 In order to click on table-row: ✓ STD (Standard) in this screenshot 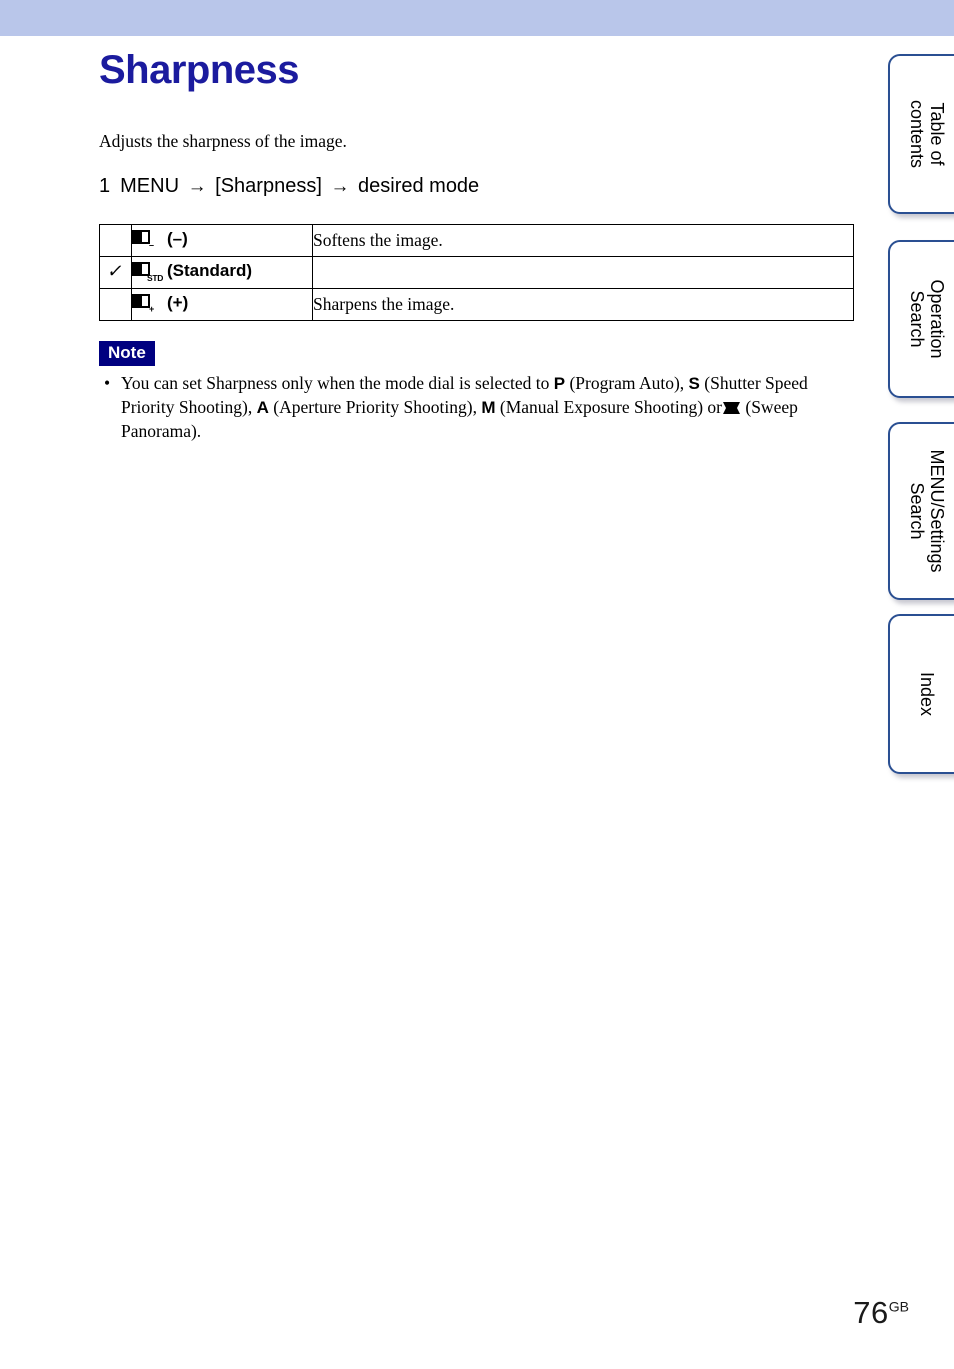, I will do `click(476, 272)`.